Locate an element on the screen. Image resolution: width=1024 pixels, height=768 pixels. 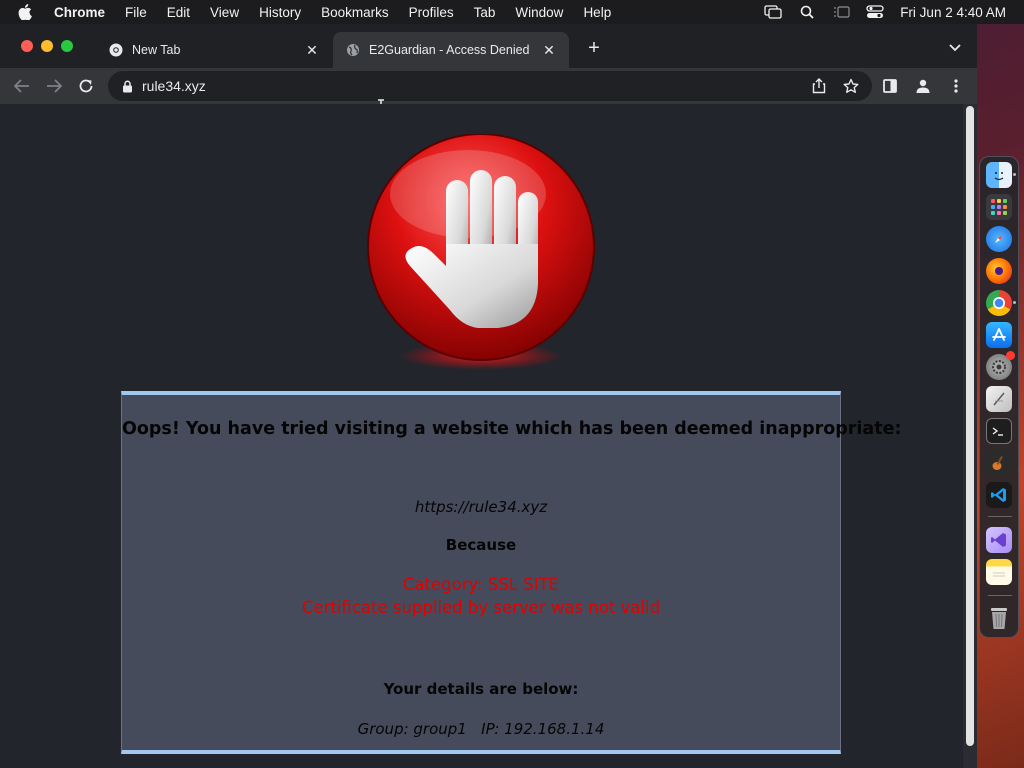
tab-access-denied: E2Guardian - Access Denied ✕ is located at coordinates (451, 50).